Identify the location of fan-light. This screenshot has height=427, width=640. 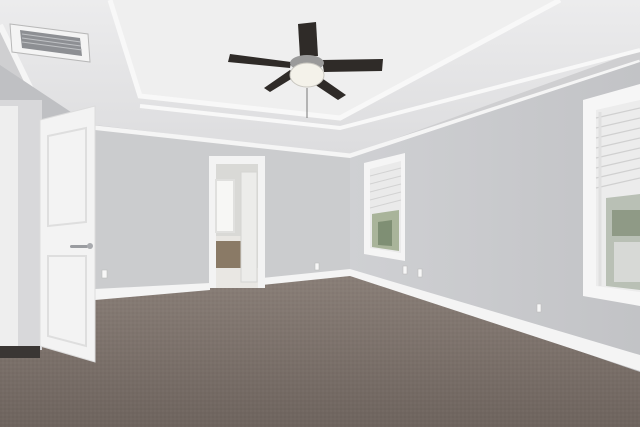
(307, 75).